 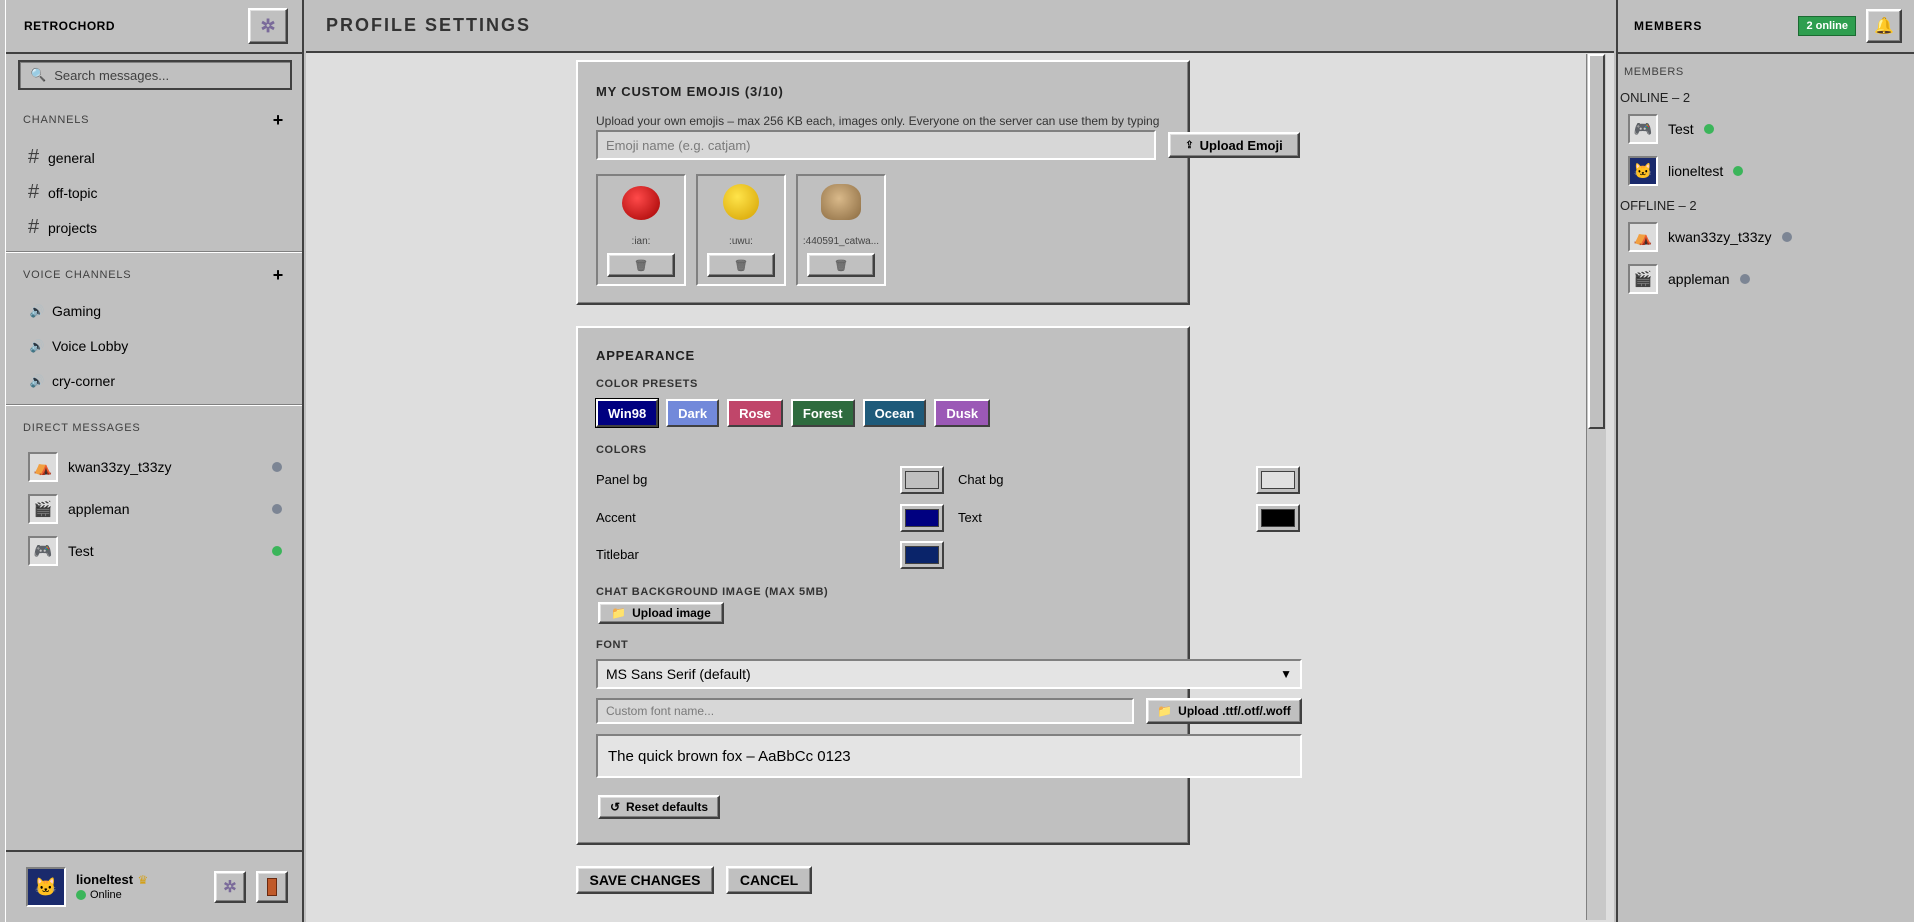 I want to click on notifications-button: 🔔, so click(x=1884, y=26).